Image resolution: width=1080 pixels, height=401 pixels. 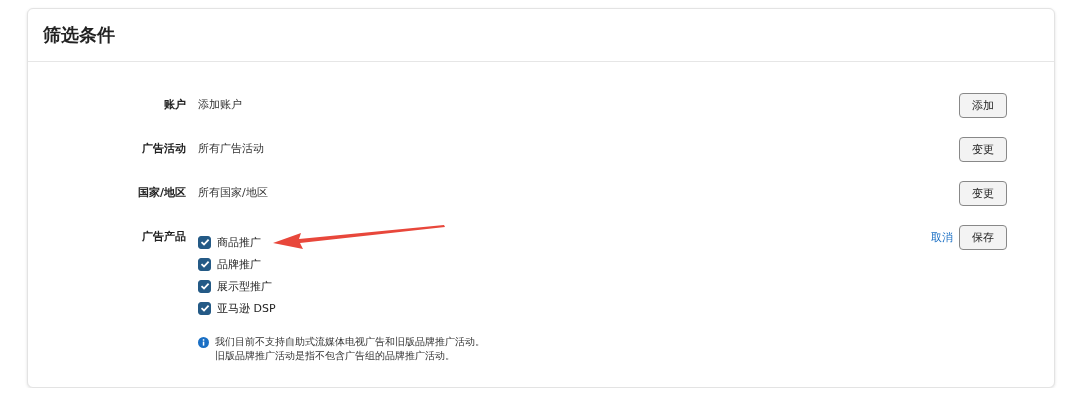 What do you see at coordinates (220, 105) in the screenshot?
I see `filter-value: 添加账户` at bounding box center [220, 105].